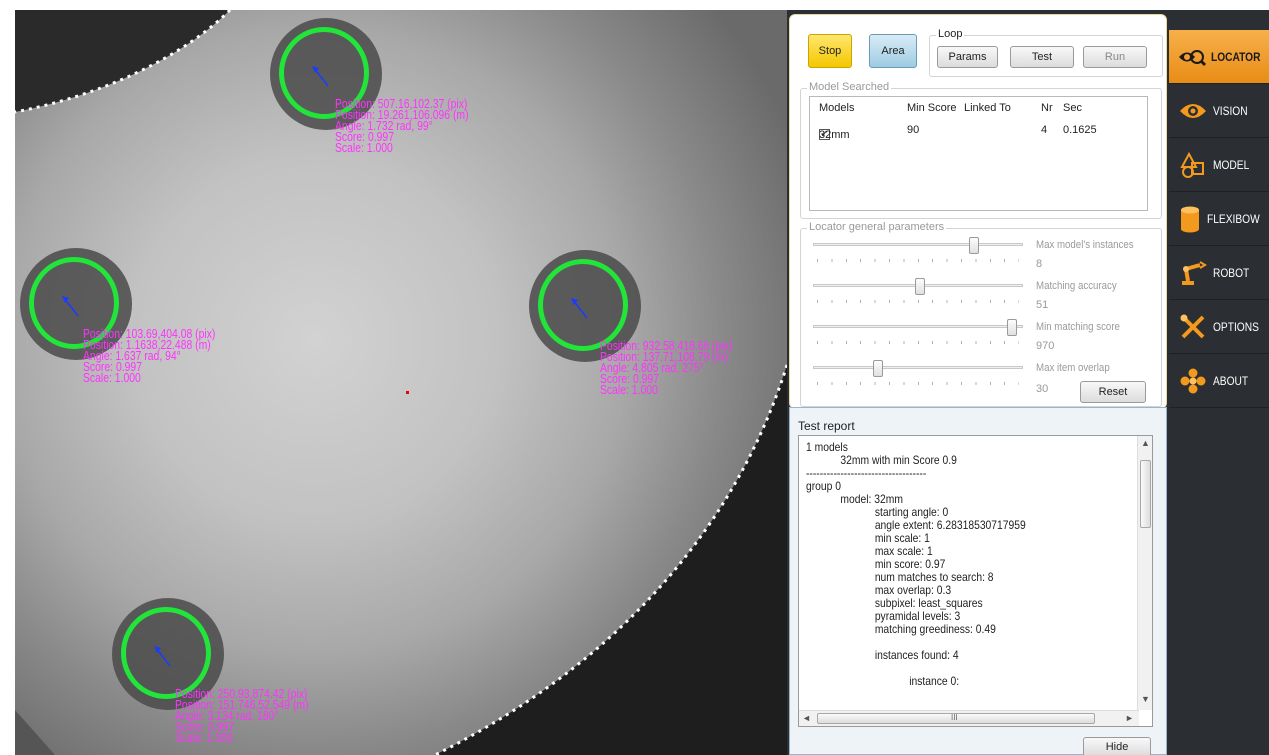  Describe the element at coordinates (1045, 346) in the screenshot. I see `min-matching-score-value: 970` at that location.